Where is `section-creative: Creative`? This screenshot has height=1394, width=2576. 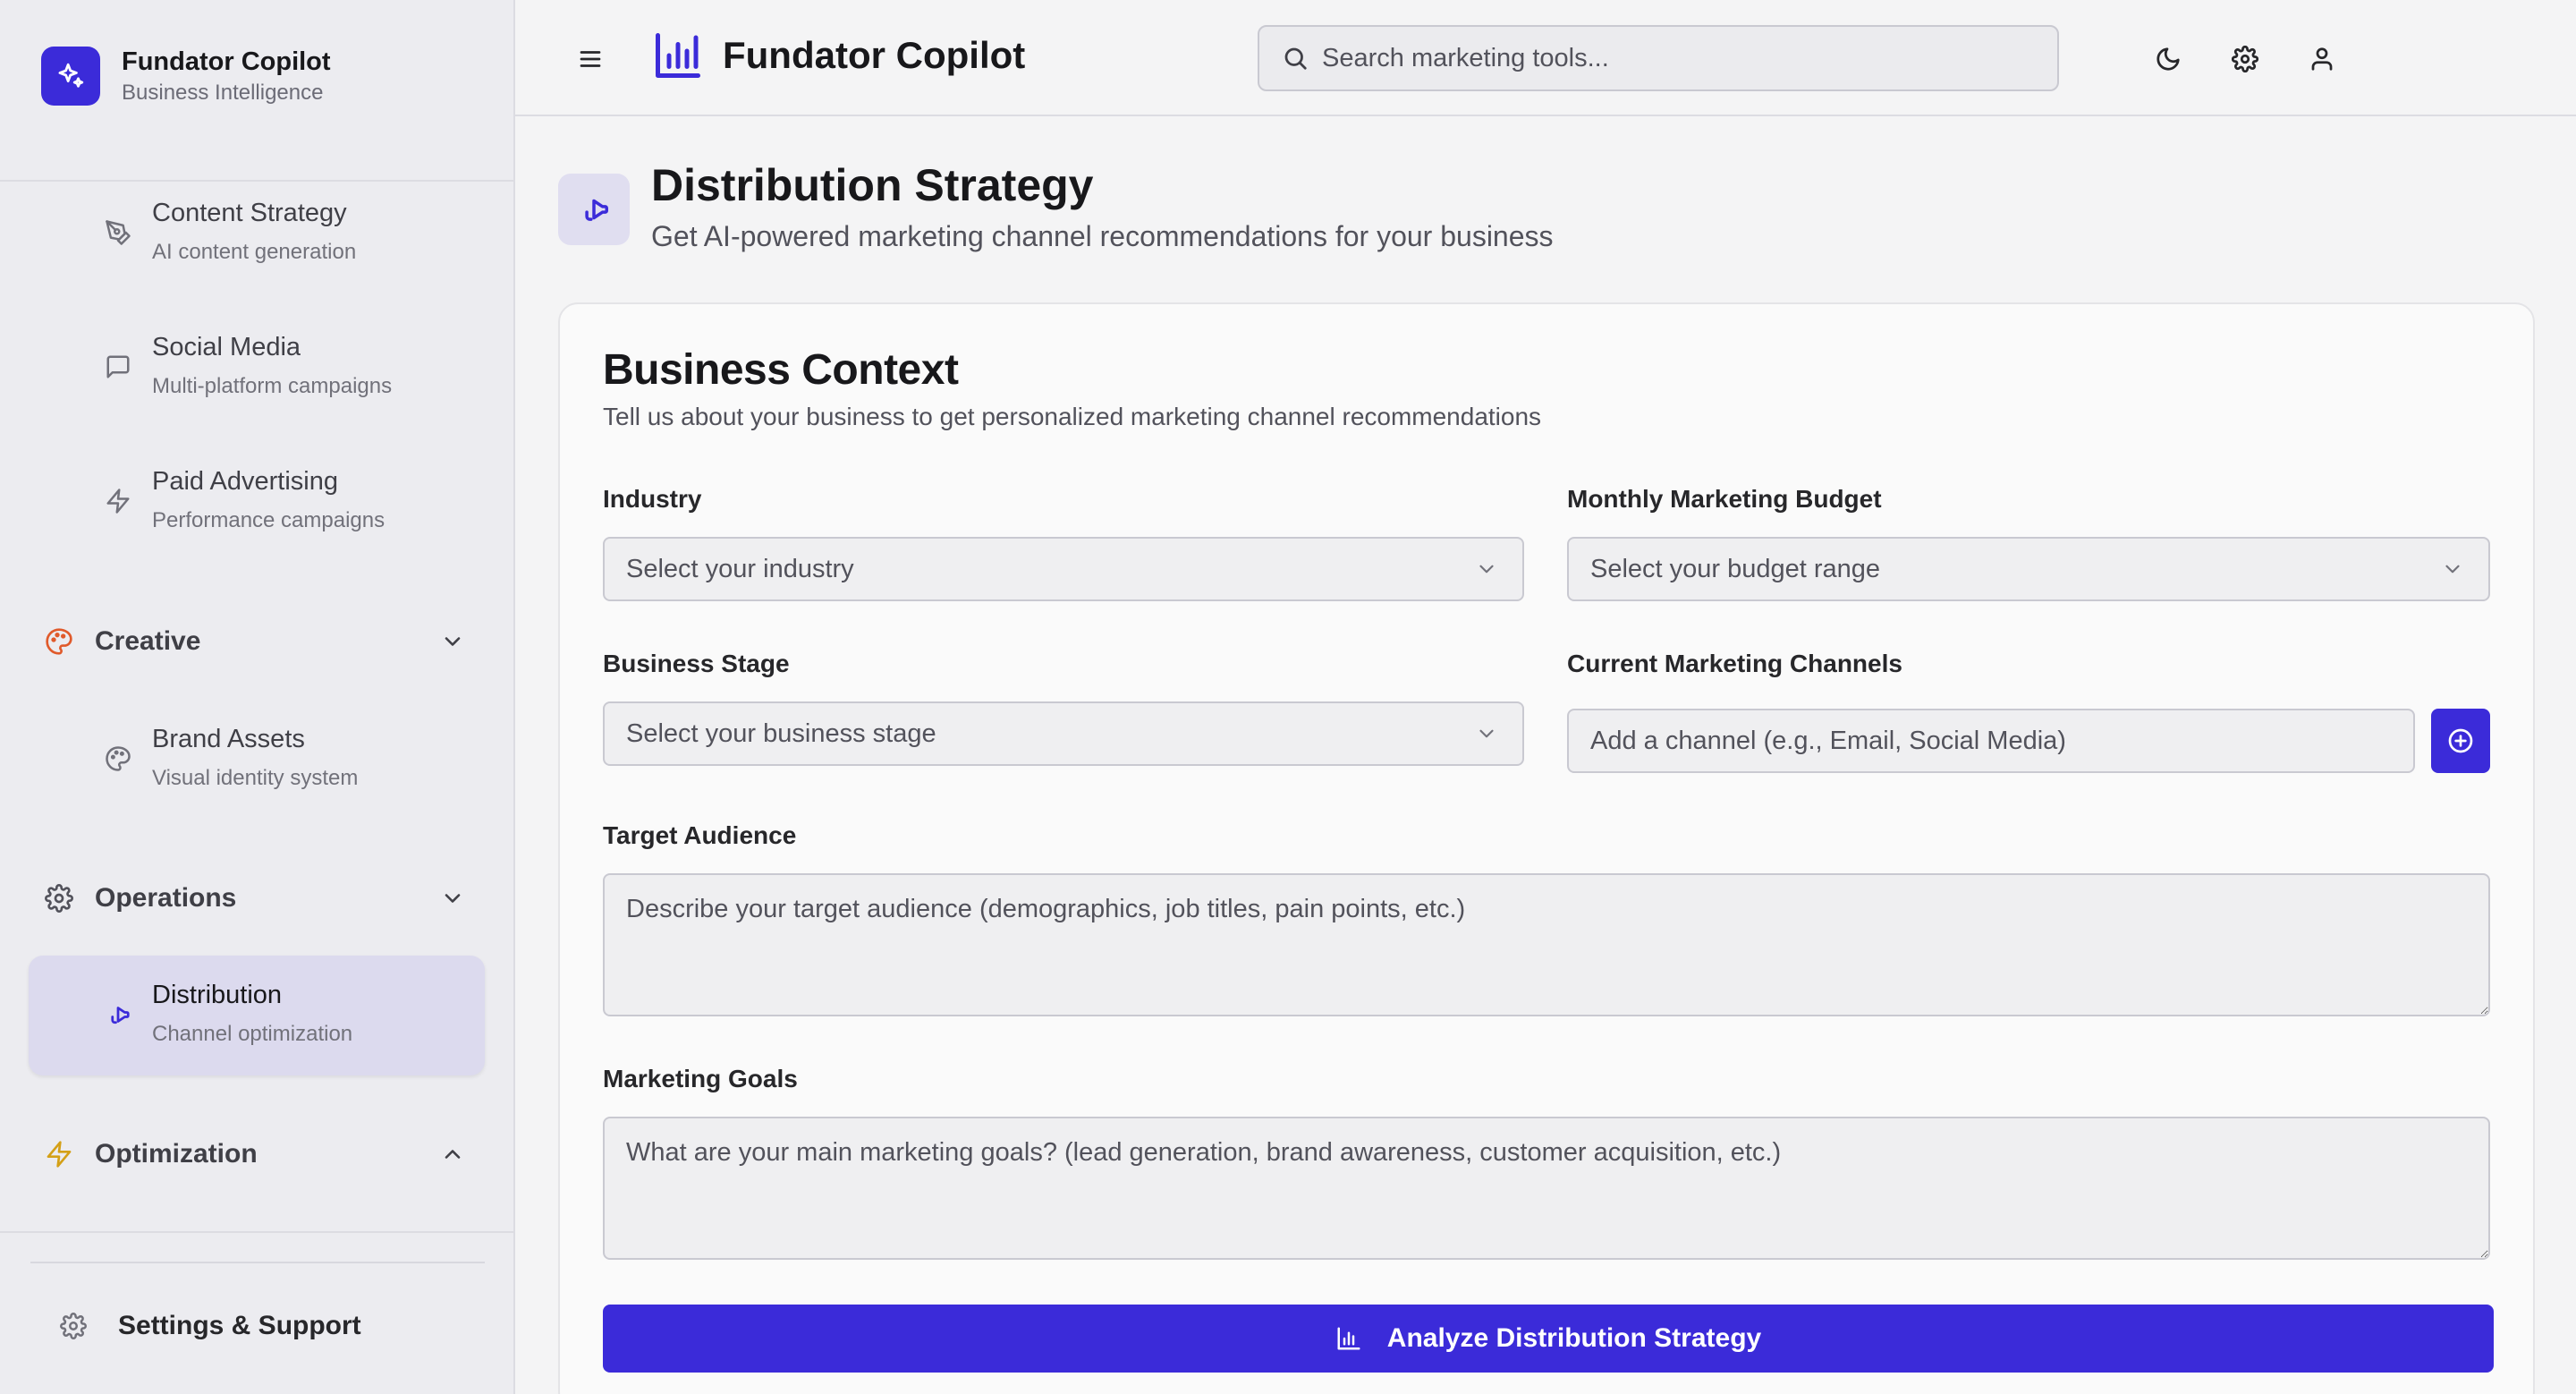 section-creative: Creative is located at coordinates (255, 641).